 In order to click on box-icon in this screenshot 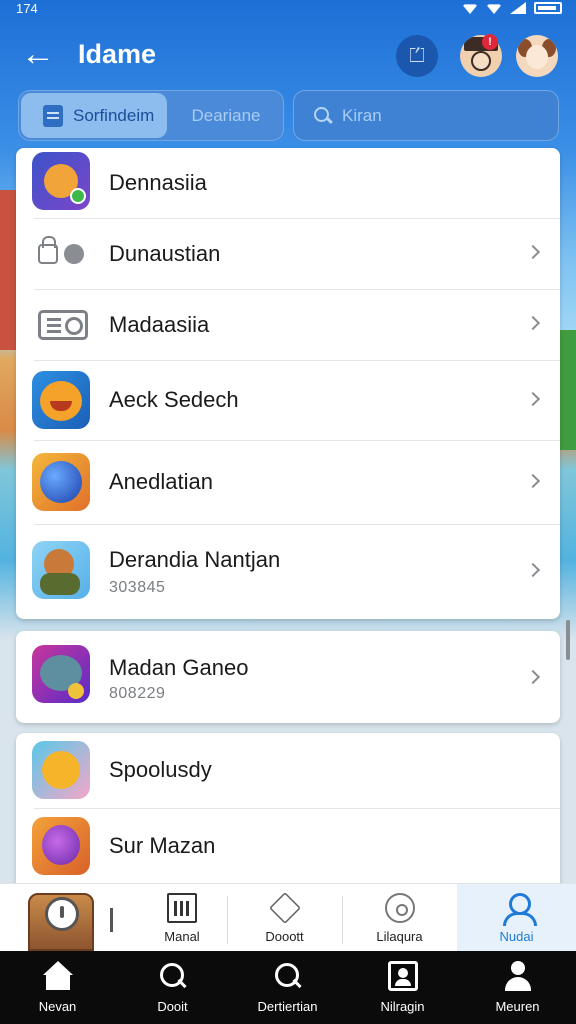, I will do `click(284, 907)`.